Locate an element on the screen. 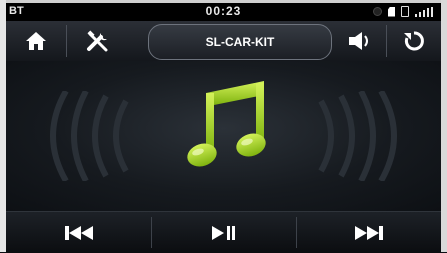  bezel-right is located at coordinates (444, 126).